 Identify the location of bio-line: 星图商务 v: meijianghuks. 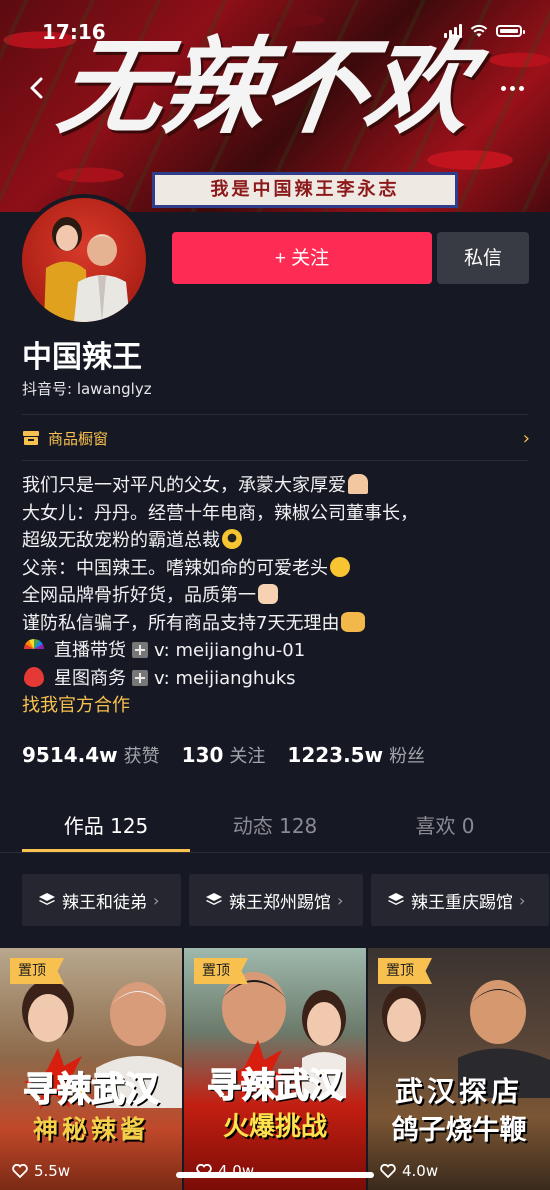
(277, 679).